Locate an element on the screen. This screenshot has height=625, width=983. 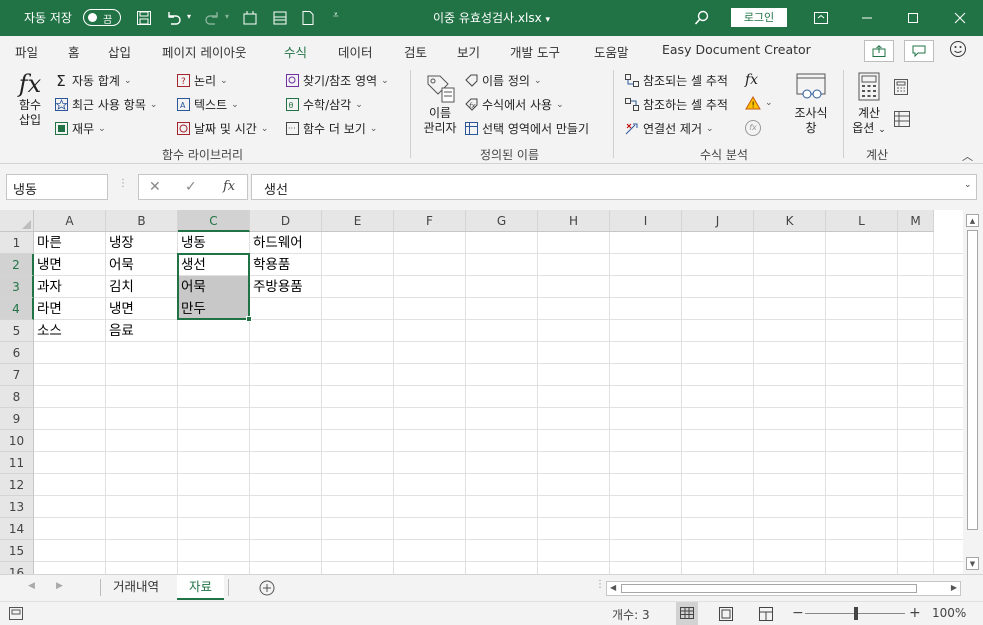
cell-B1: 냉장 is located at coordinates (142, 243).